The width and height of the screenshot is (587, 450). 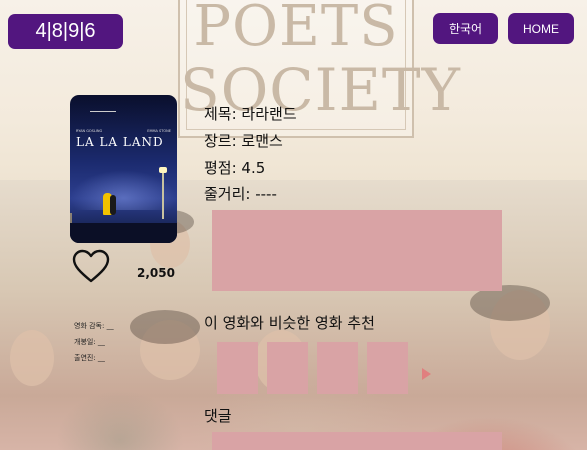 What do you see at coordinates (235, 168) in the screenshot?
I see `movie-rating: 평점: 4.5` at bounding box center [235, 168].